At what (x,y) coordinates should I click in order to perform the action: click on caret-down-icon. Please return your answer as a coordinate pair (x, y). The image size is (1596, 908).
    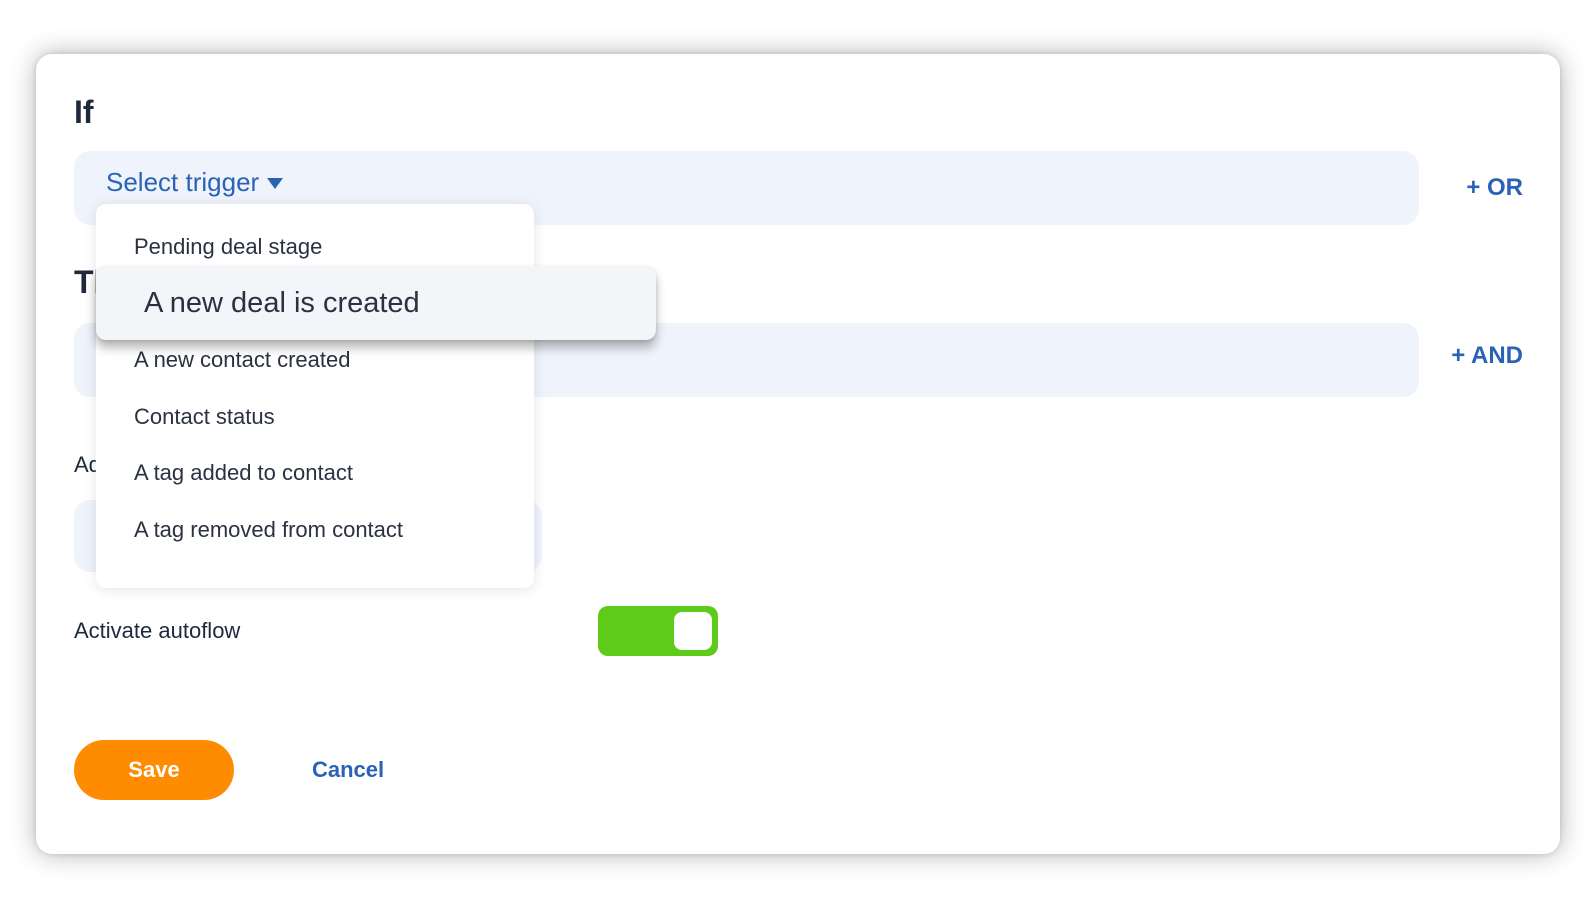
    Looking at the image, I should click on (275, 183).